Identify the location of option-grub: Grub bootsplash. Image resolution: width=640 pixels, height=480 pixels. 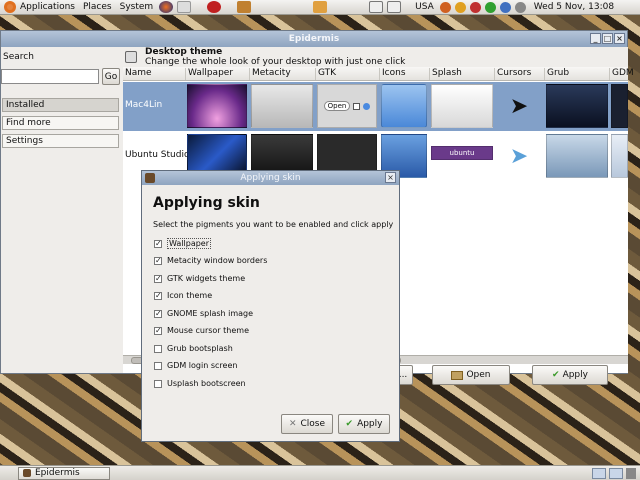
(193, 348).